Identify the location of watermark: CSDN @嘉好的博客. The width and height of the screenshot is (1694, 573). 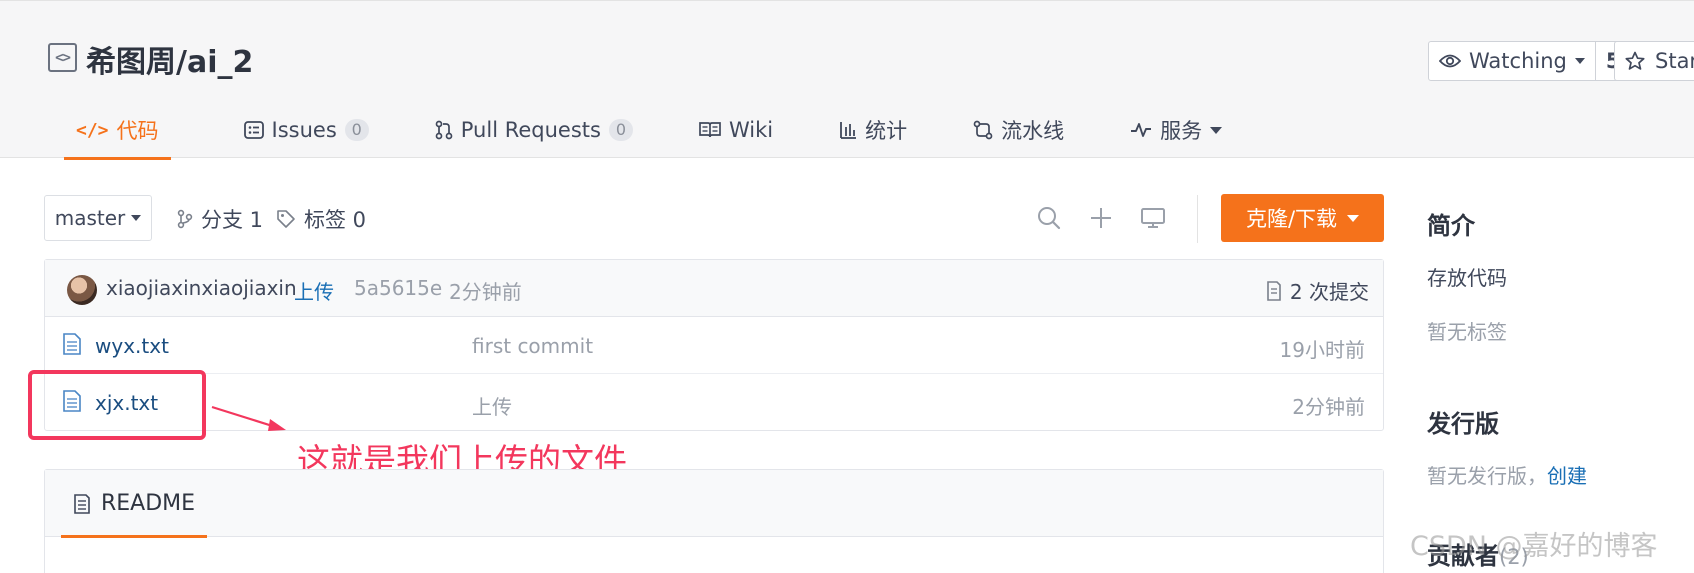
(1534, 546).